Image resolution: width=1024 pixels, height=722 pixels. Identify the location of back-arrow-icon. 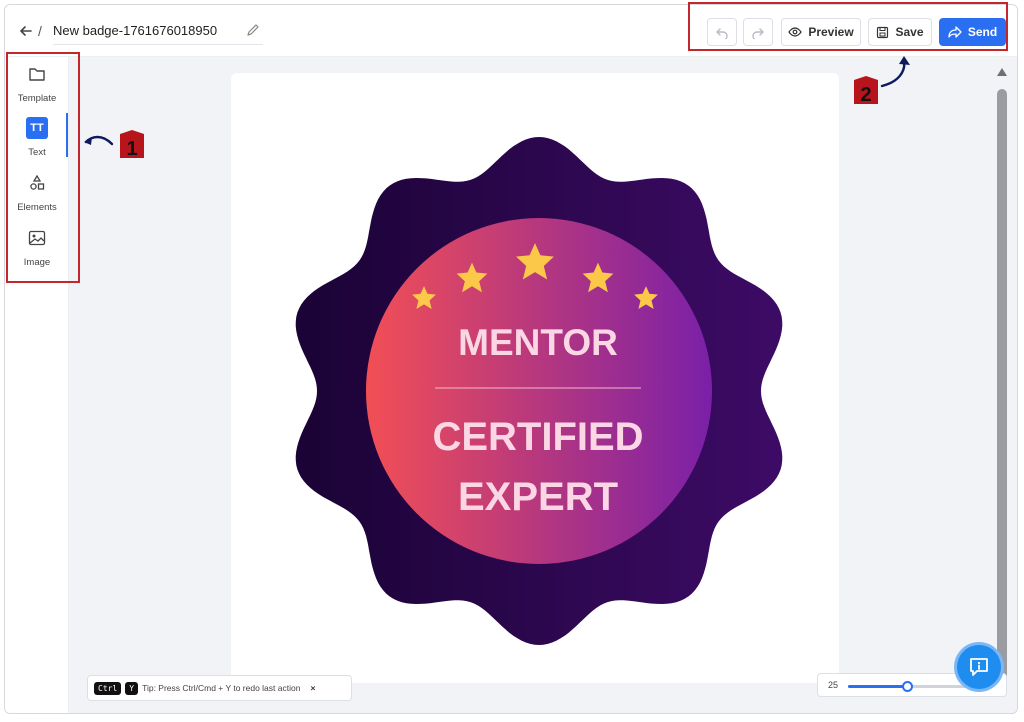
(26, 31).